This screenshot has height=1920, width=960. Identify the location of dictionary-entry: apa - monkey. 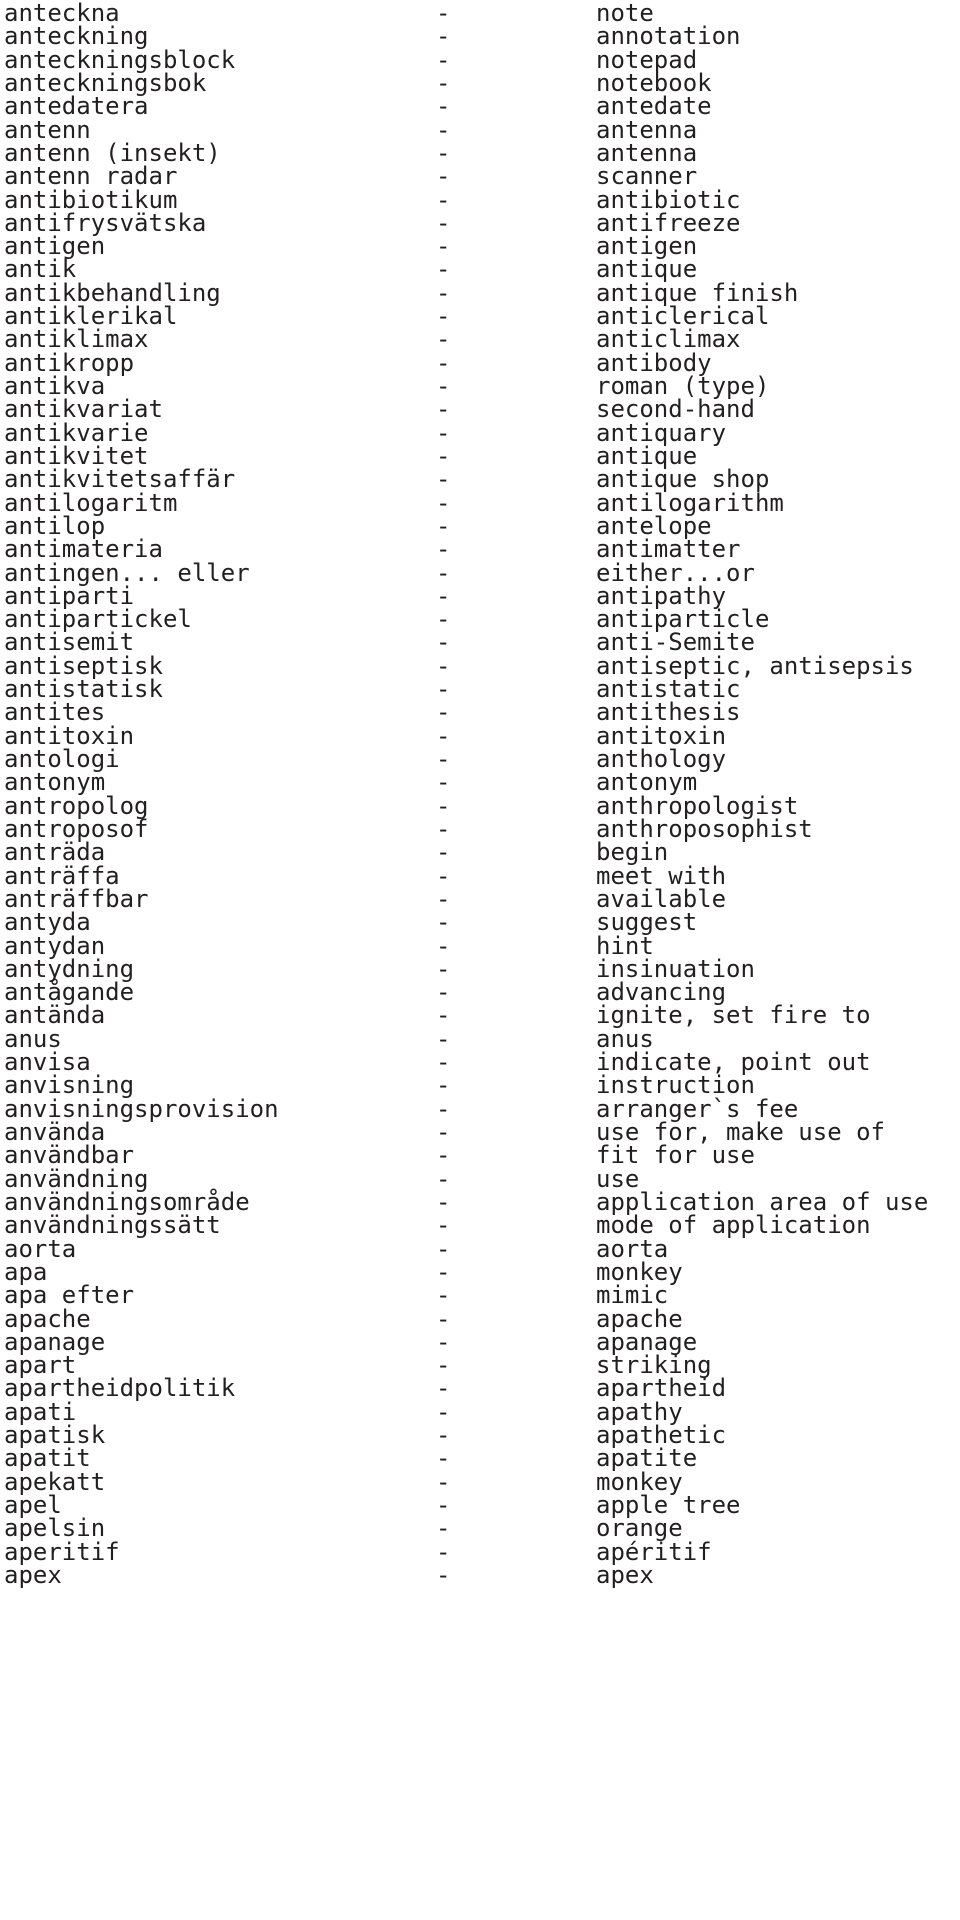
(480, 1272).